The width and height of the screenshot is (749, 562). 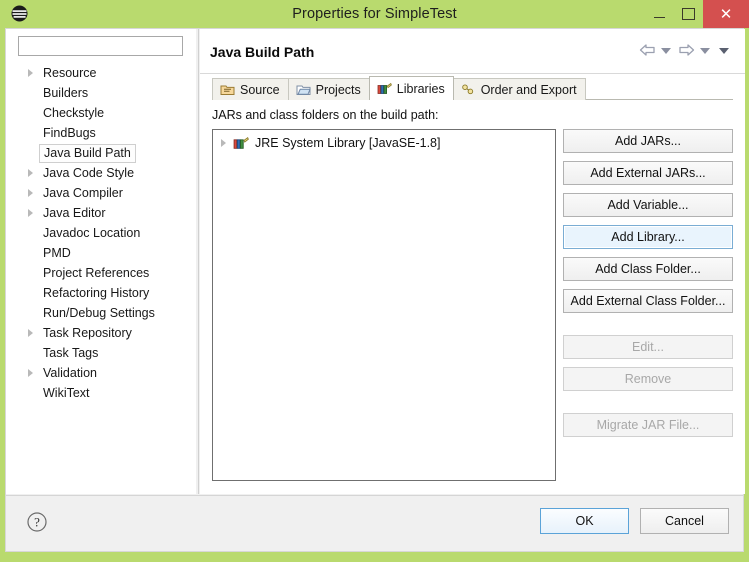 What do you see at coordinates (83, 193) in the screenshot?
I see `sidebar-item-label: Java Compiler` at bounding box center [83, 193].